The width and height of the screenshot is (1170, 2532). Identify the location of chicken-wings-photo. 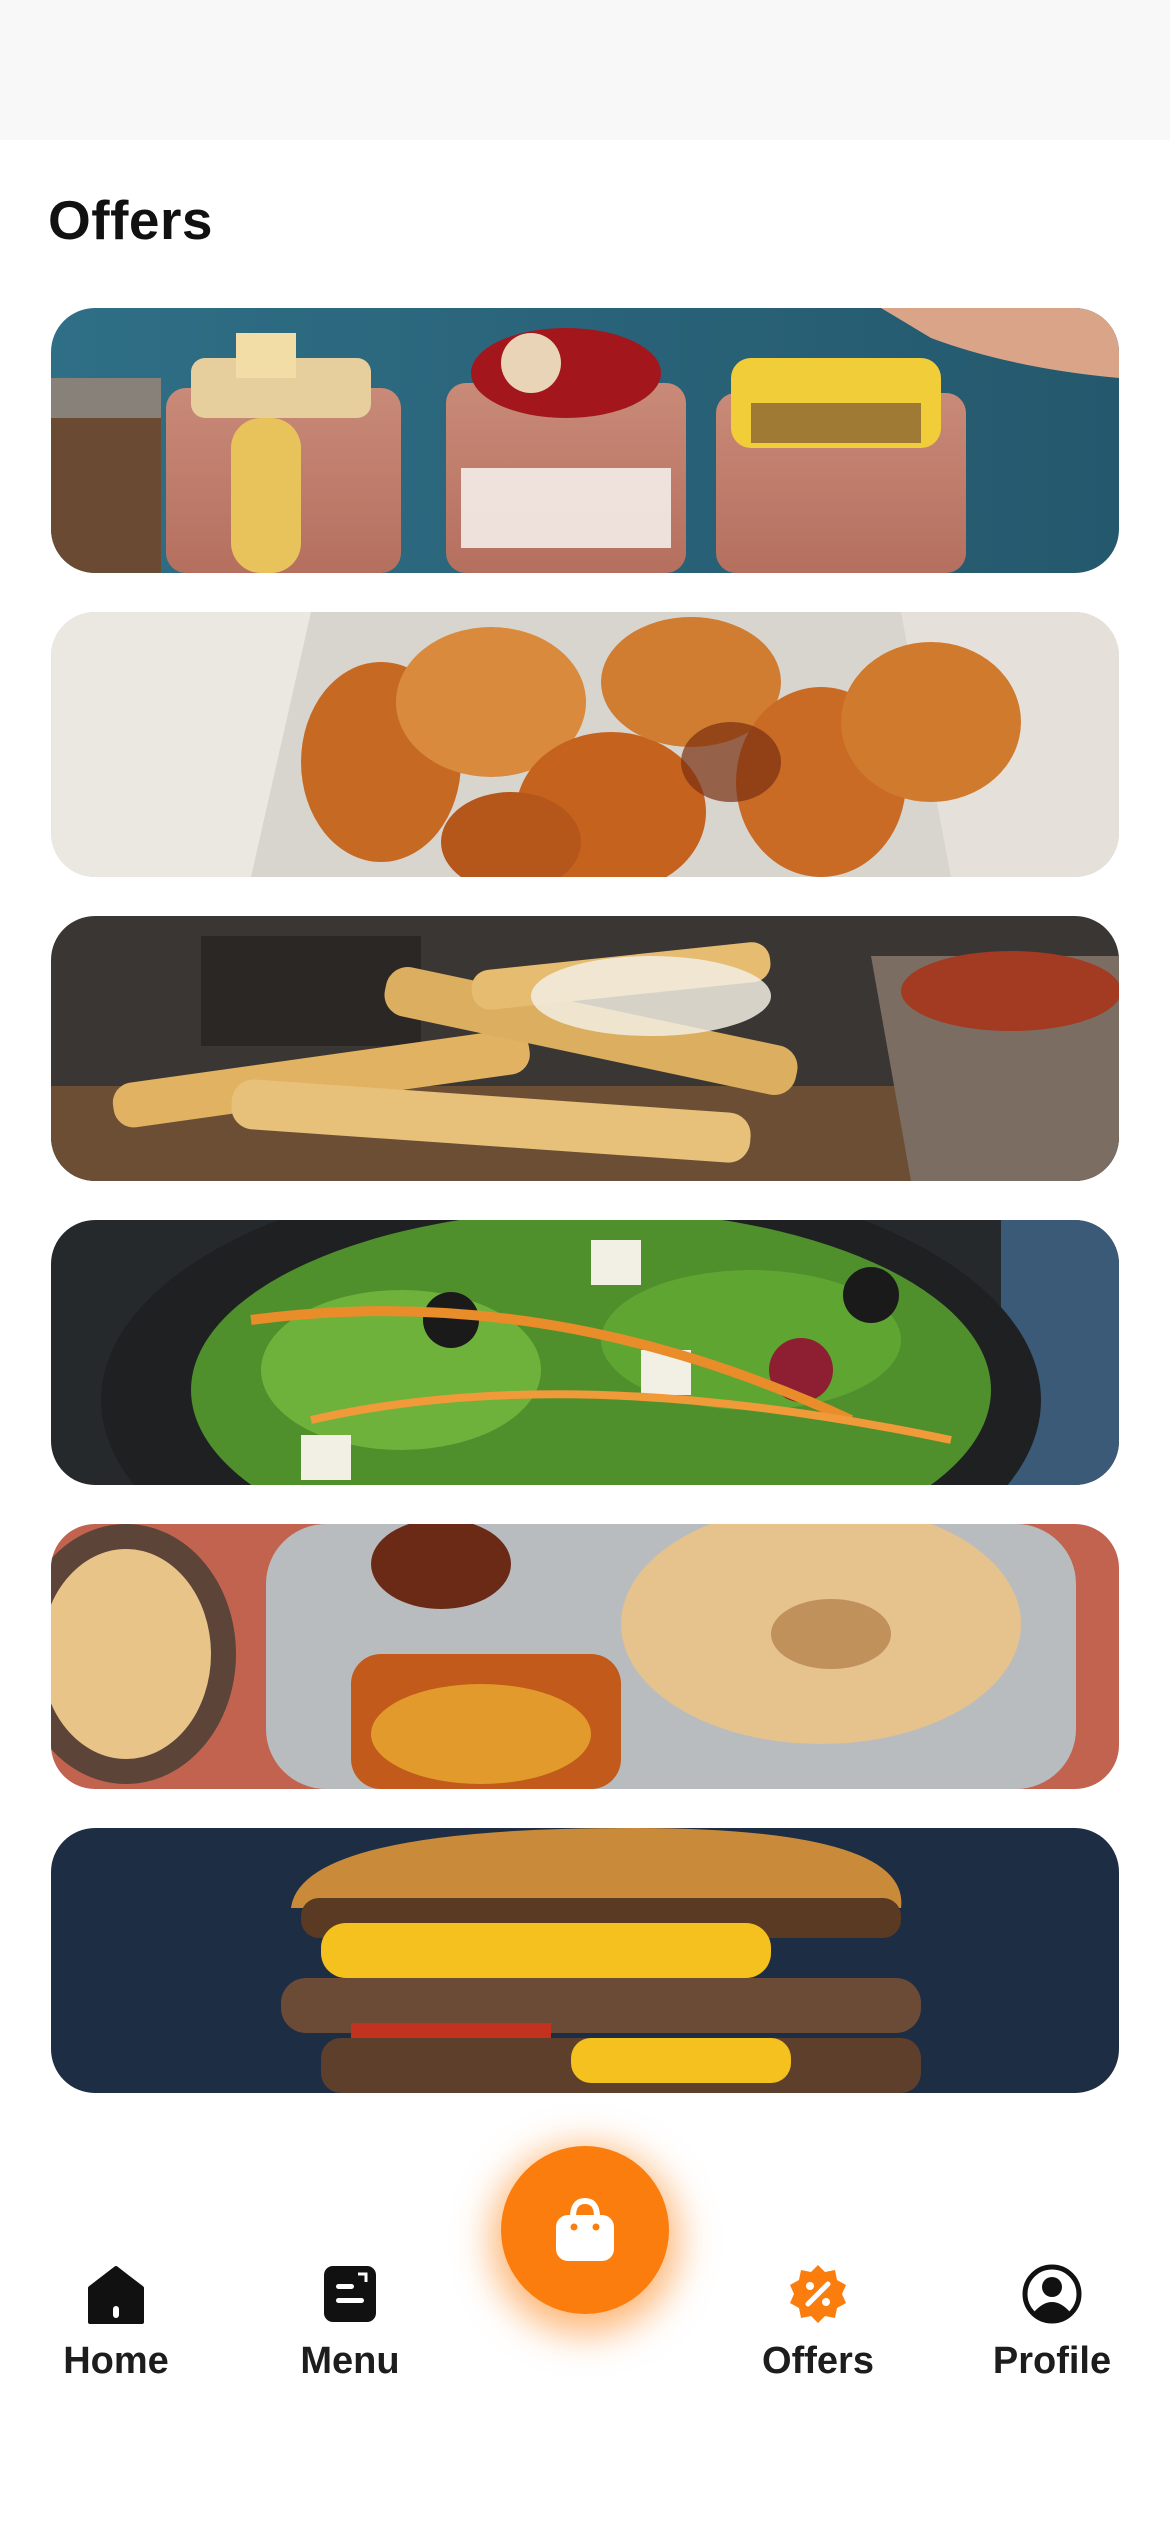
(585, 744).